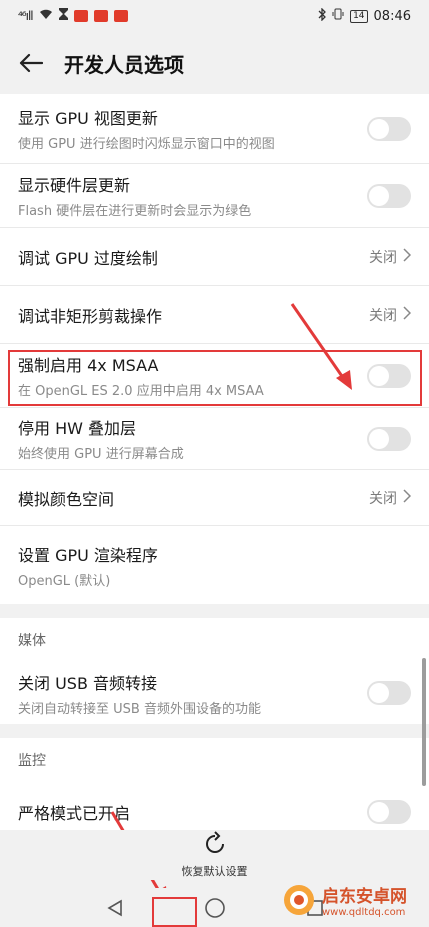 The height and width of the screenshot is (927, 429). What do you see at coordinates (63, 16) in the screenshot?
I see `hourglass-icon` at bounding box center [63, 16].